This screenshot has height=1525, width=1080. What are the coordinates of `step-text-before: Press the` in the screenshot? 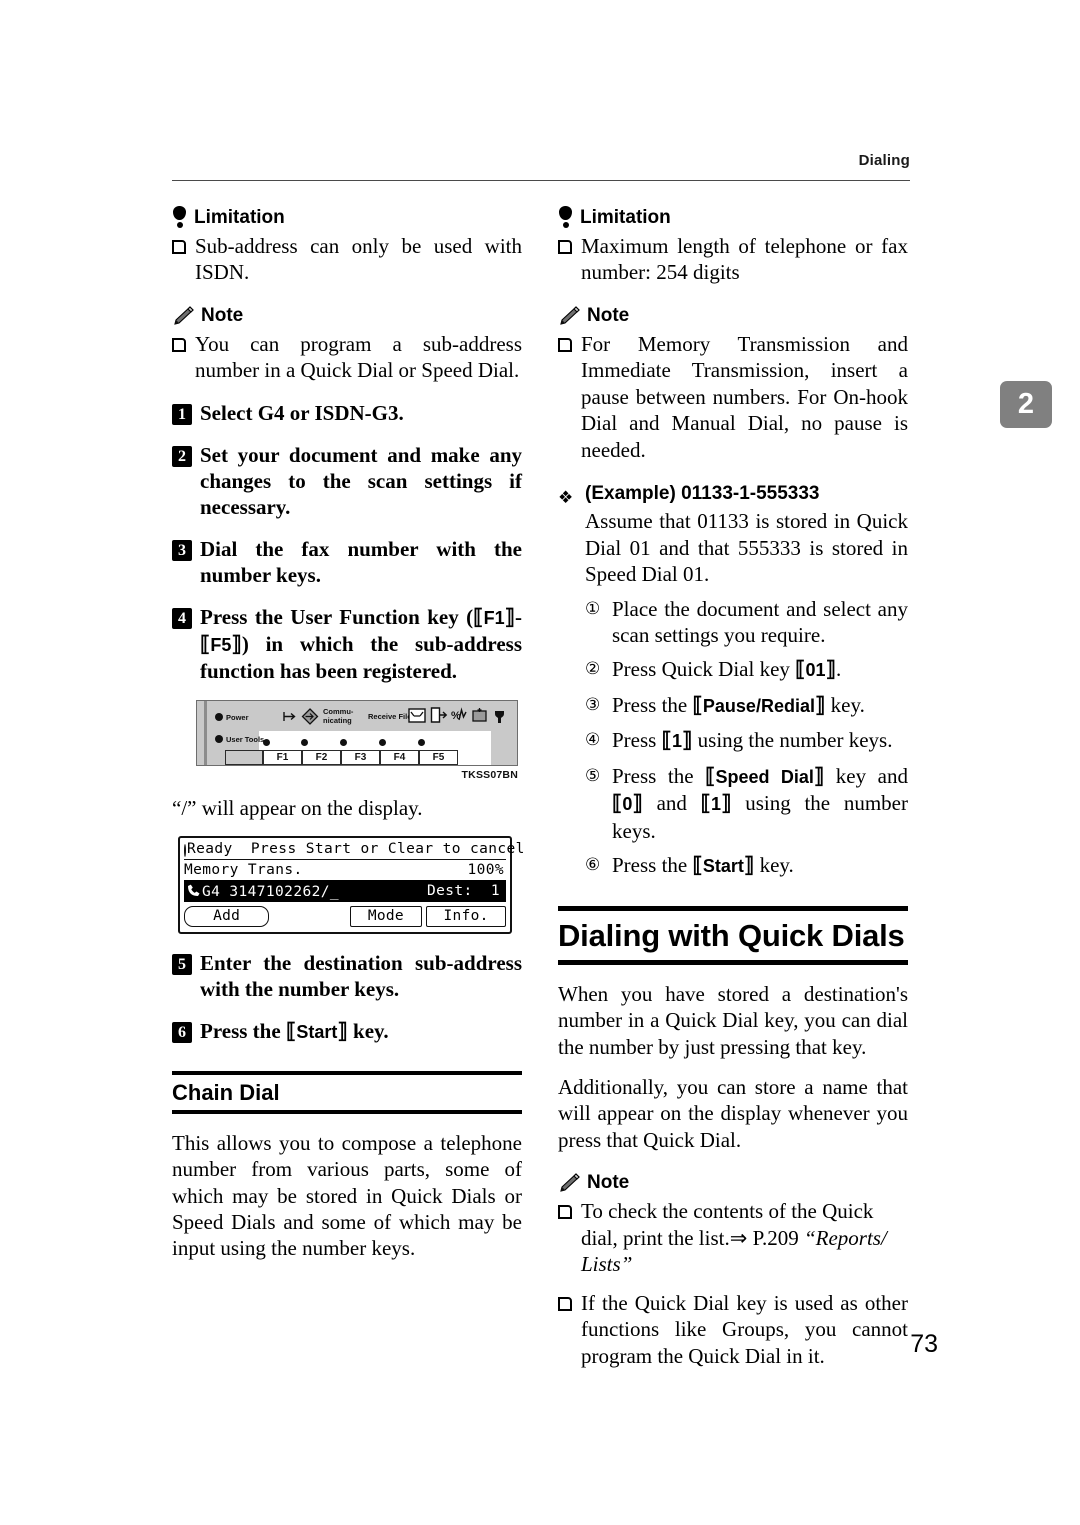 It's located at (243, 1030).